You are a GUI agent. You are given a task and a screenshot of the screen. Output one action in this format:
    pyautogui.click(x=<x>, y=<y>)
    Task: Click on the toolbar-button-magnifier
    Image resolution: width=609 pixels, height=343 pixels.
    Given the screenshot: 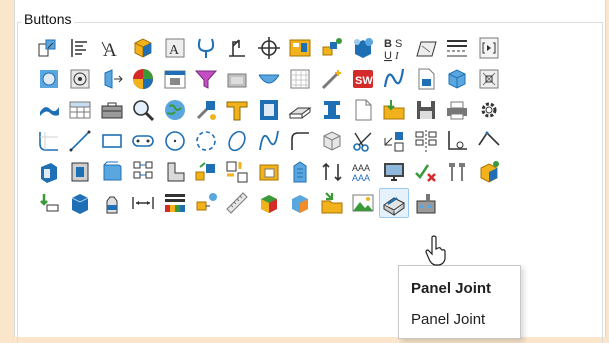 What is the action you would take?
    pyautogui.click(x=143, y=110)
    